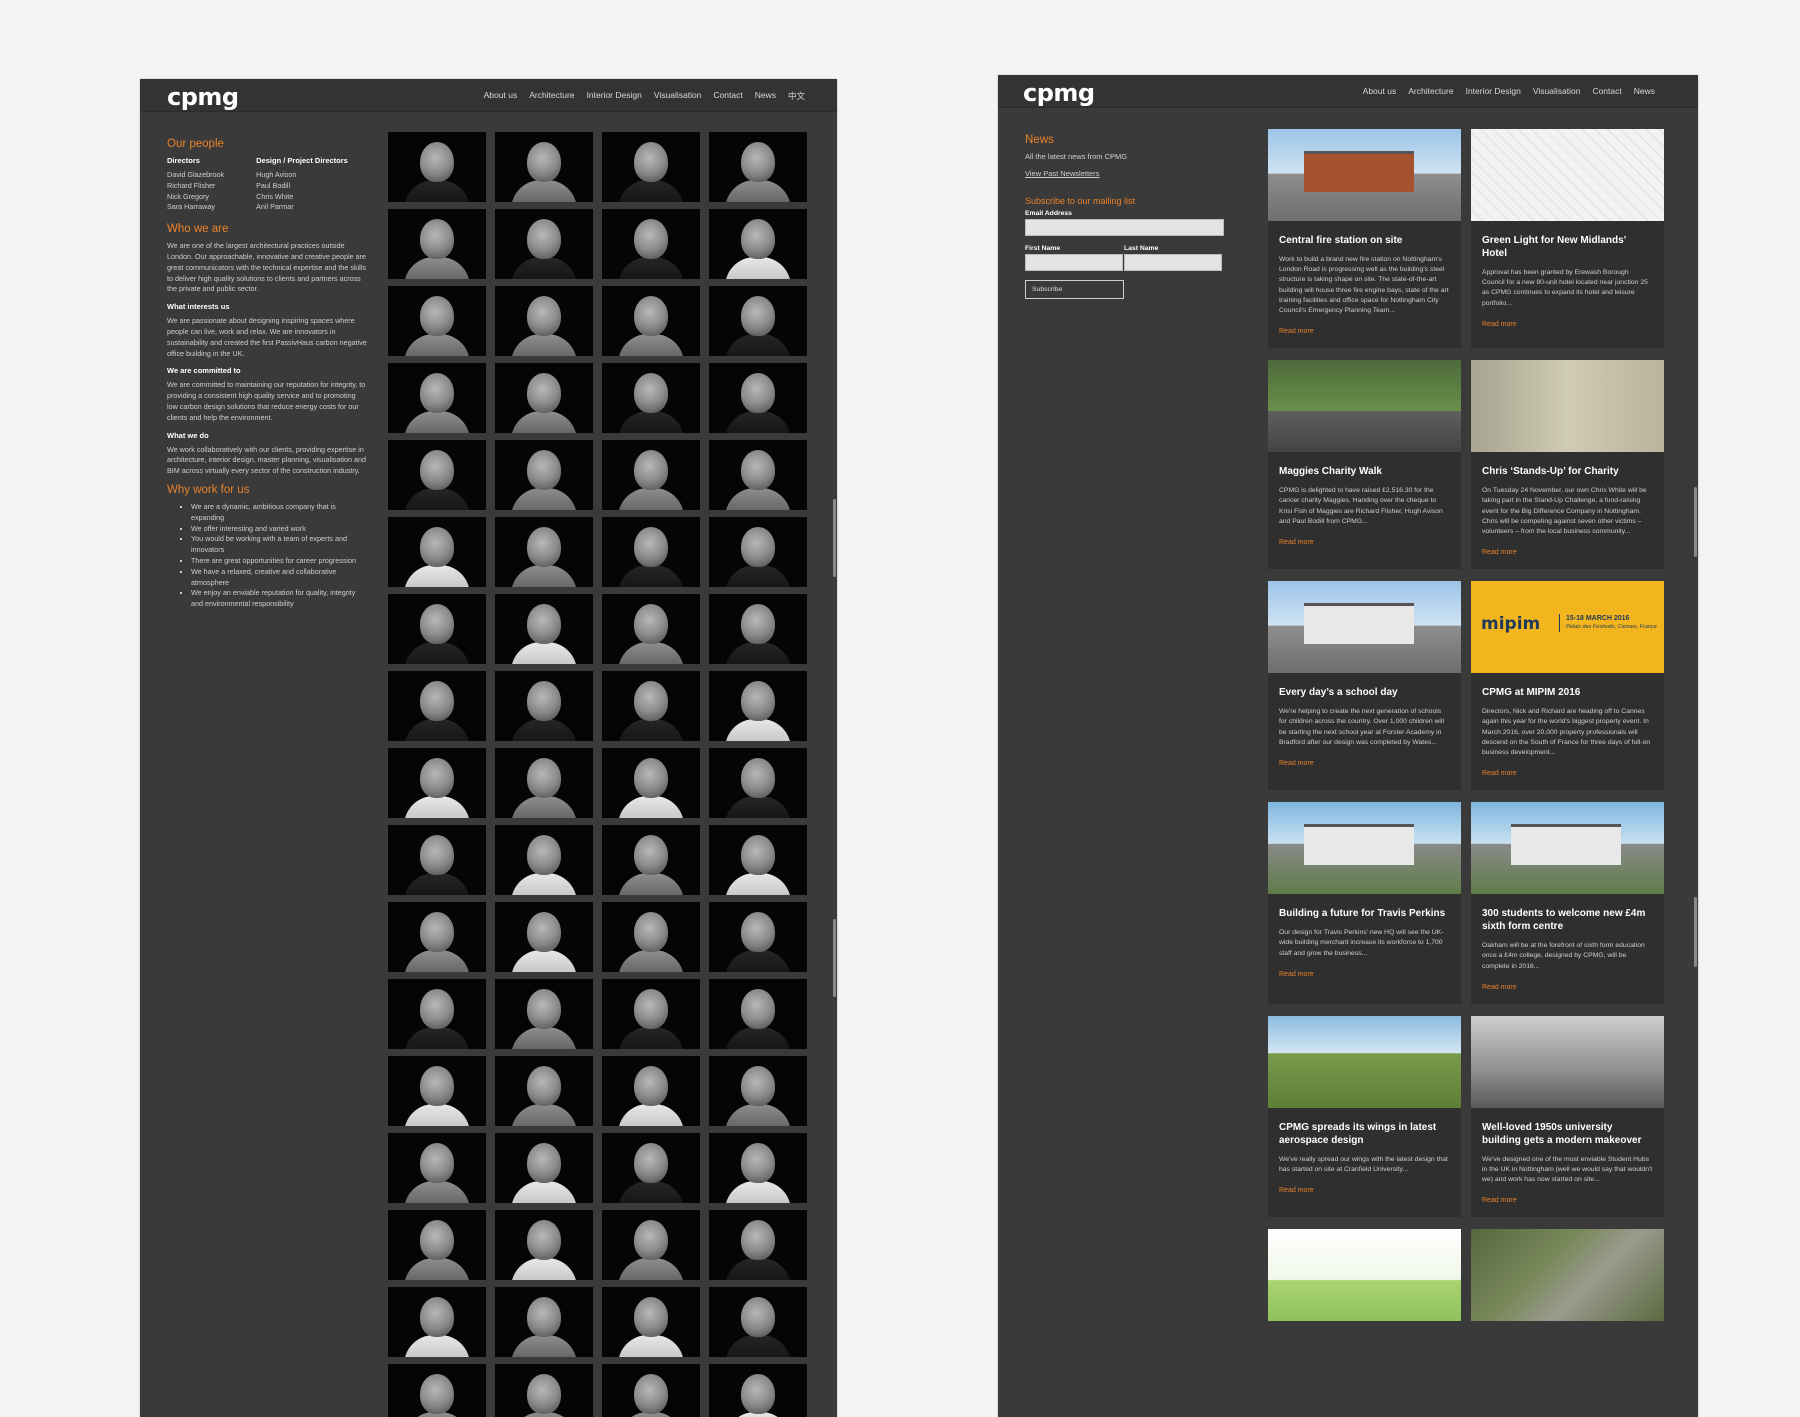 The image size is (1800, 1417). Describe the element at coordinates (1125, 173) in the screenshot. I see `past-newsletters-link: View Past Newsletters` at that location.